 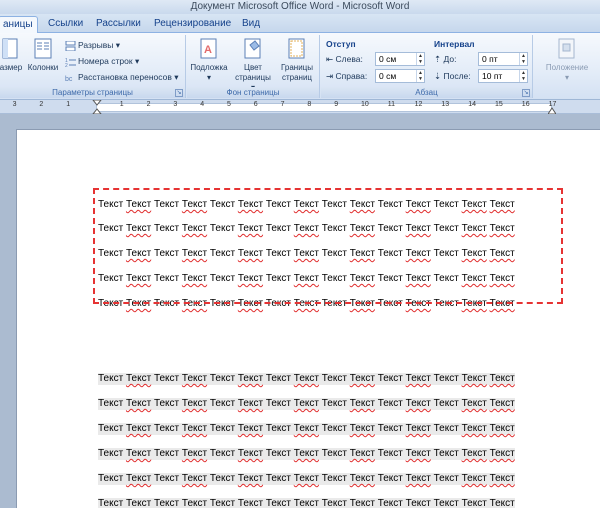 What do you see at coordinates (179, 93) in the screenshot?
I see `page-setup-dialog-launcher: ↘` at bounding box center [179, 93].